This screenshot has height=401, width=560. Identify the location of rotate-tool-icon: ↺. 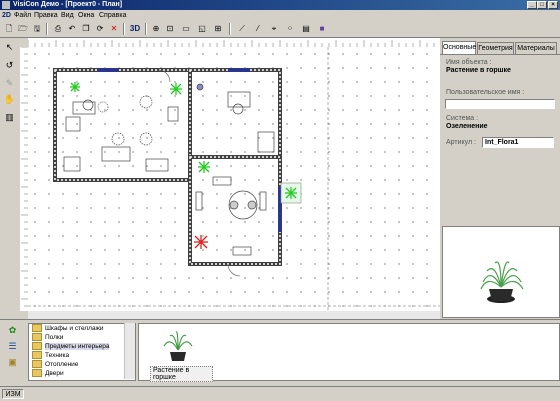
(9, 65).